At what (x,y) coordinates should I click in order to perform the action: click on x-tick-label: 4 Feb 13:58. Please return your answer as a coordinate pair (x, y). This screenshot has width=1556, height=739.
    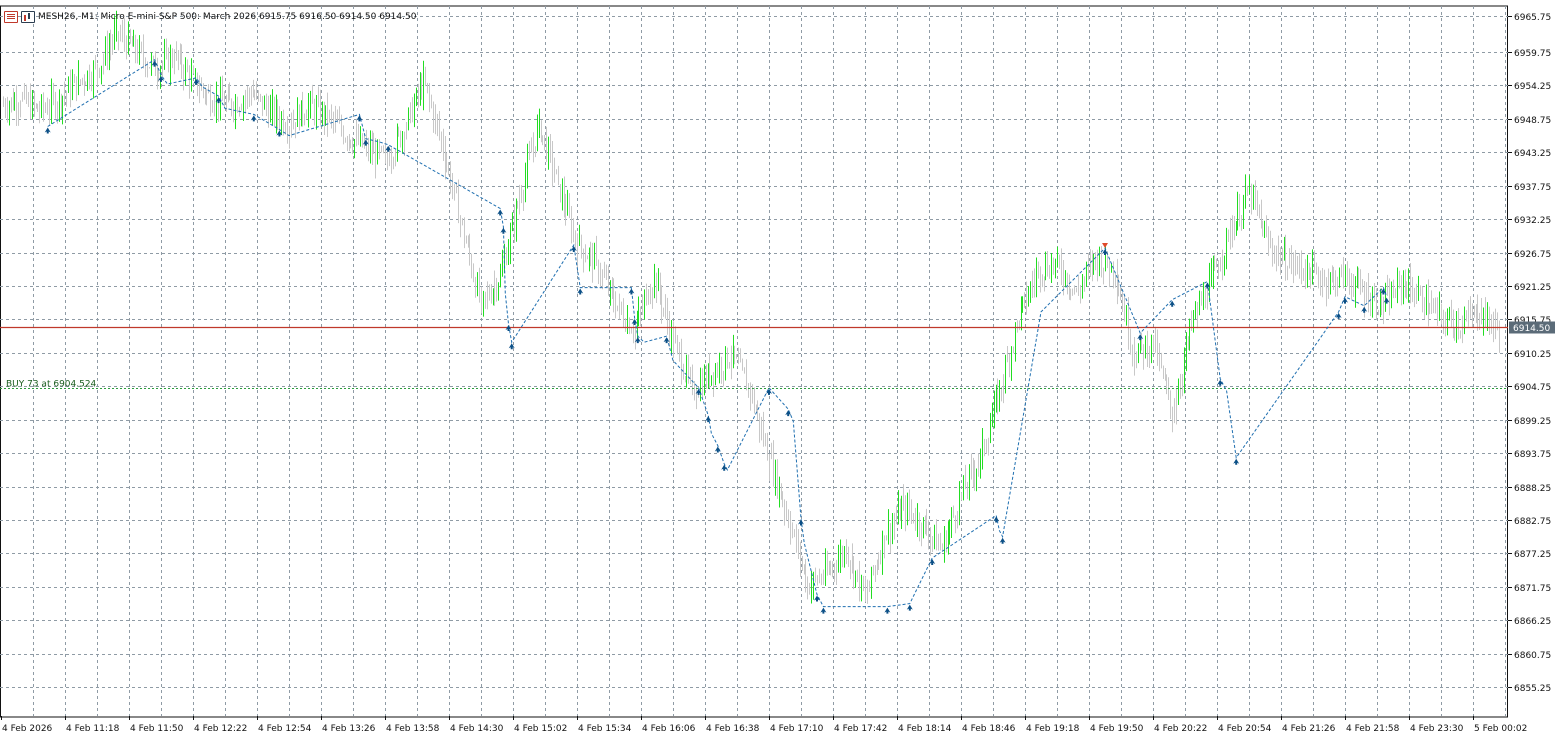
    Looking at the image, I should click on (413, 729).